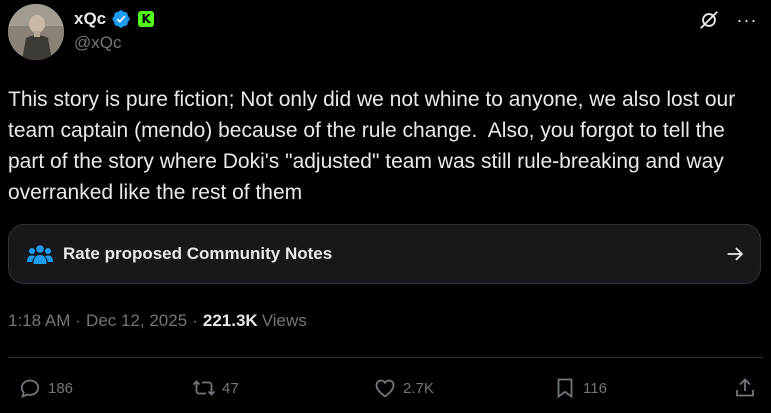 This screenshot has height=413, width=771. I want to click on repost-count: 47, so click(230, 388).